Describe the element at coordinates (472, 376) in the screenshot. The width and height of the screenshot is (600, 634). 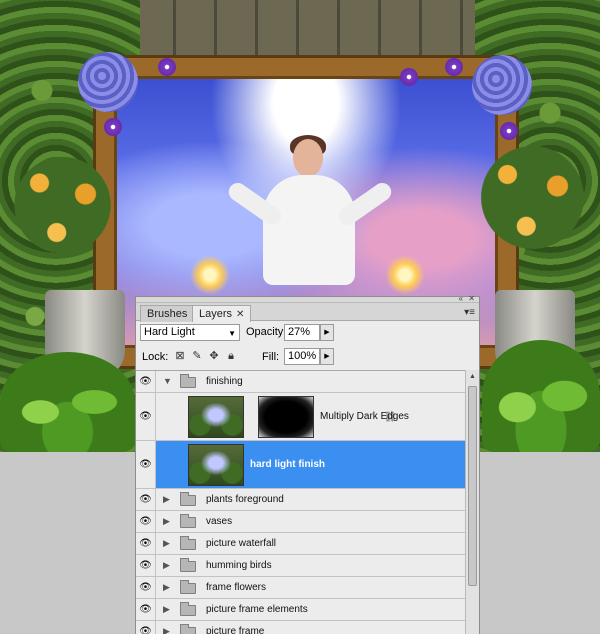
I see `scroll-up-icon: ▲` at that location.